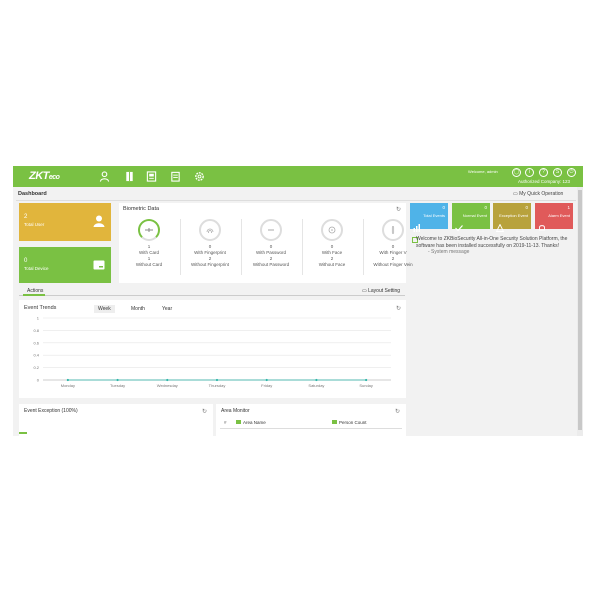  Describe the element at coordinates (538, 194) in the screenshot. I see `quick-operation-link: ▭ My Quick Operation` at that location.